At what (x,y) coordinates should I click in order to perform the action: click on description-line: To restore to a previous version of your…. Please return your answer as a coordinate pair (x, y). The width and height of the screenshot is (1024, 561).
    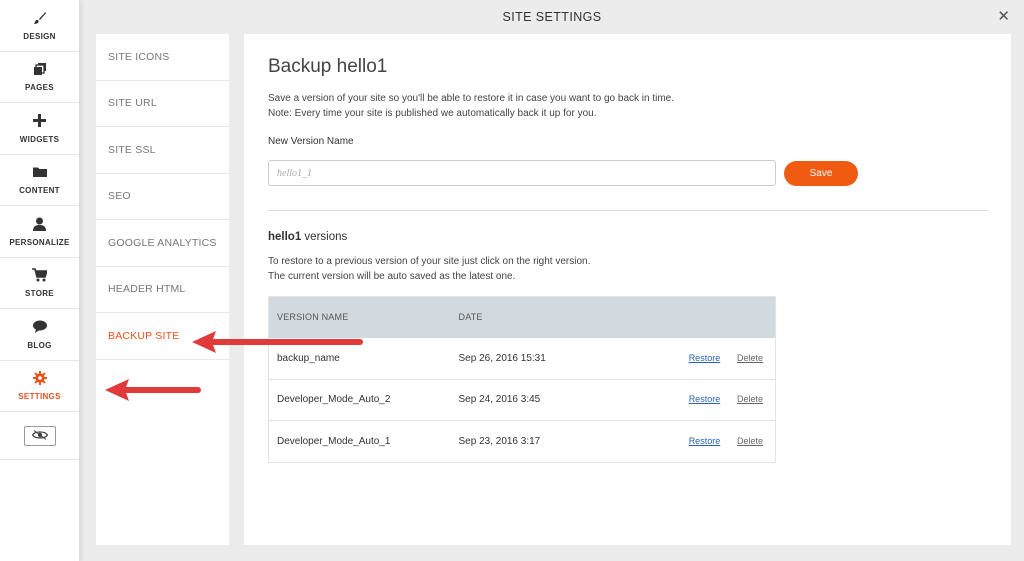
    Looking at the image, I should click on (429, 261).